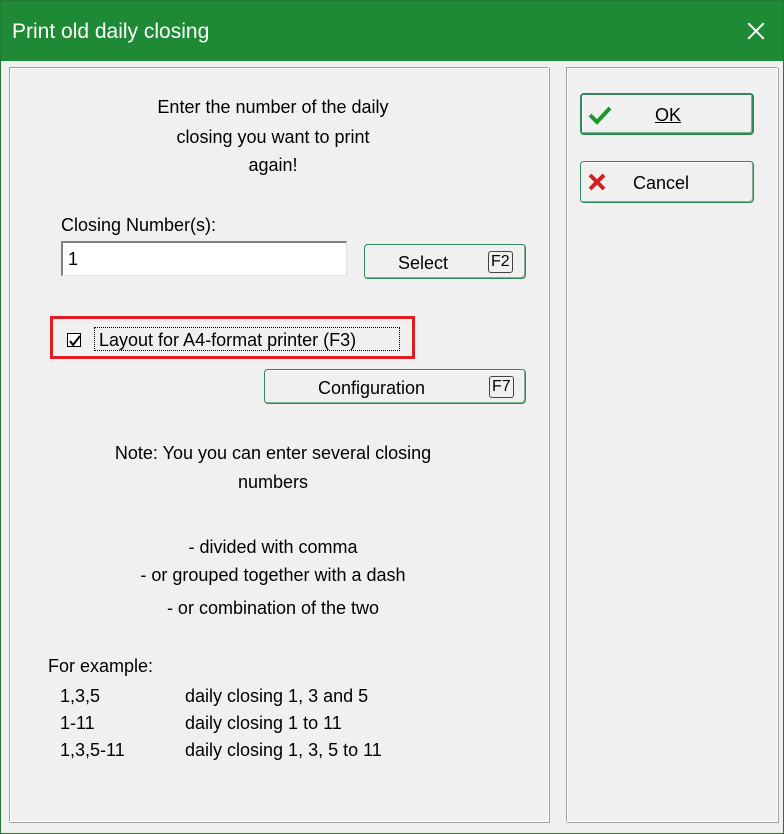 Image resolution: width=784 pixels, height=834 pixels. Describe the element at coordinates (273, 482) in the screenshot. I see `note-line-2: numbers` at that location.